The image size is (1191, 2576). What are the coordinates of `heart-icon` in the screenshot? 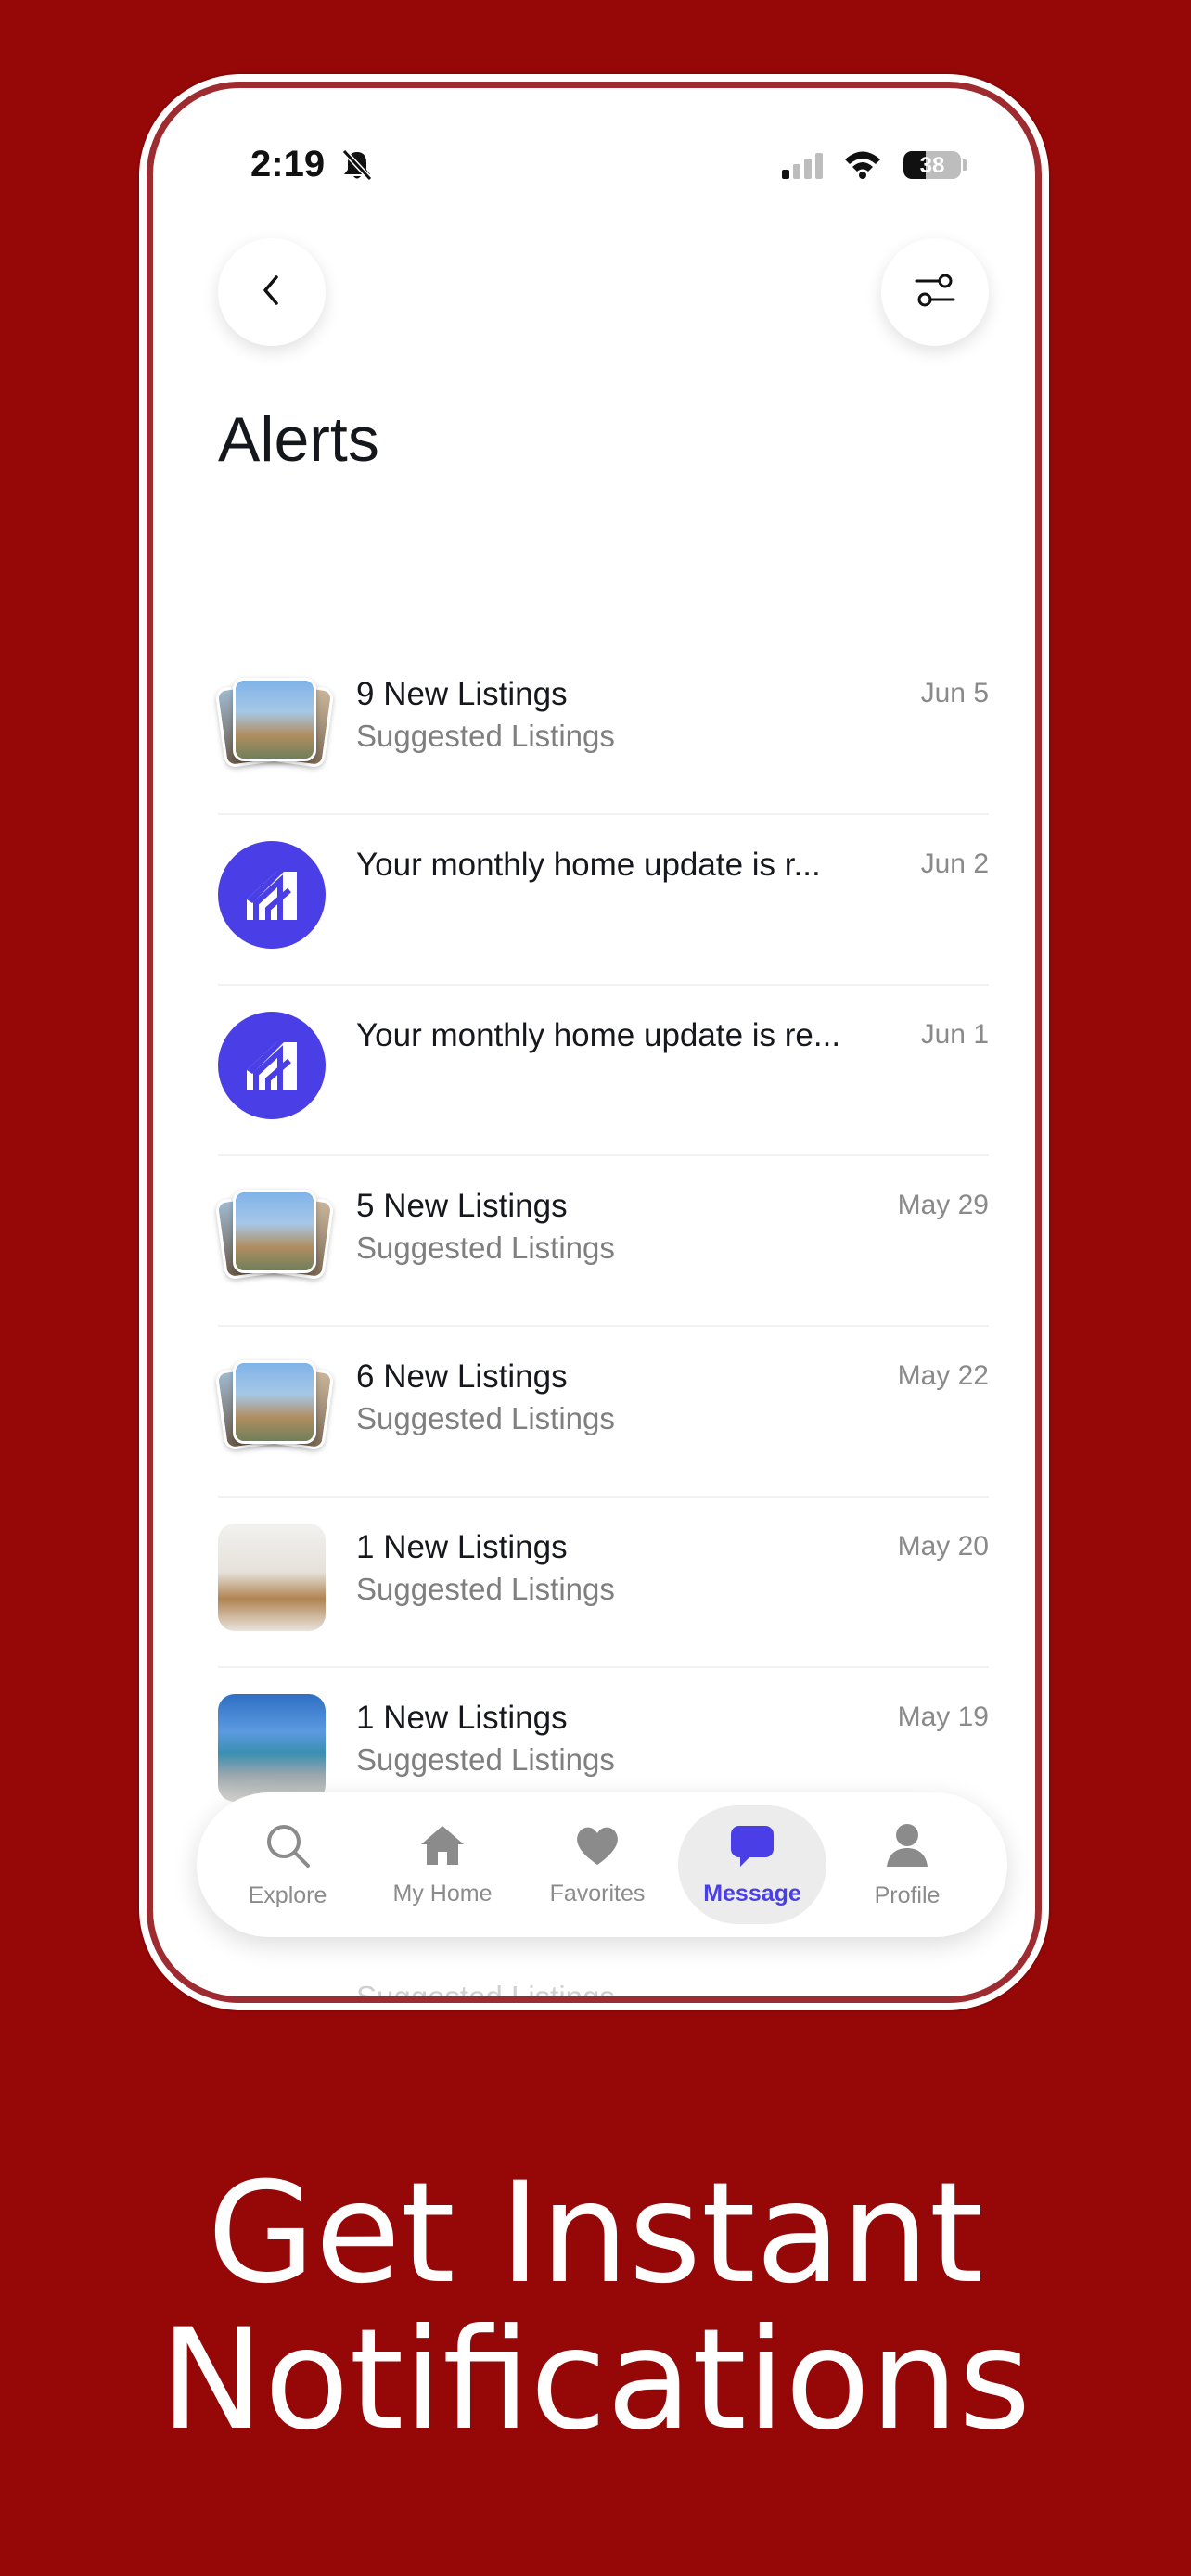 It's located at (597, 1847).